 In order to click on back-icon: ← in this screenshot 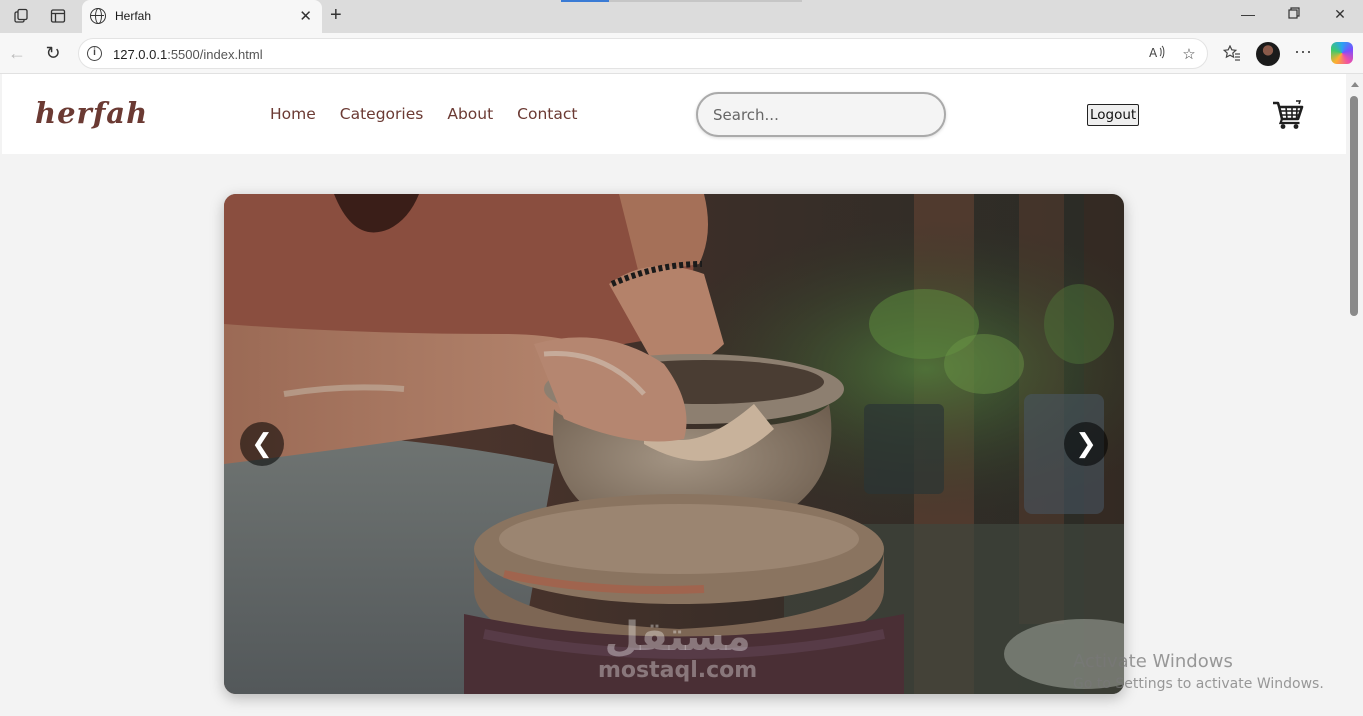, I will do `click(17, 53)`.